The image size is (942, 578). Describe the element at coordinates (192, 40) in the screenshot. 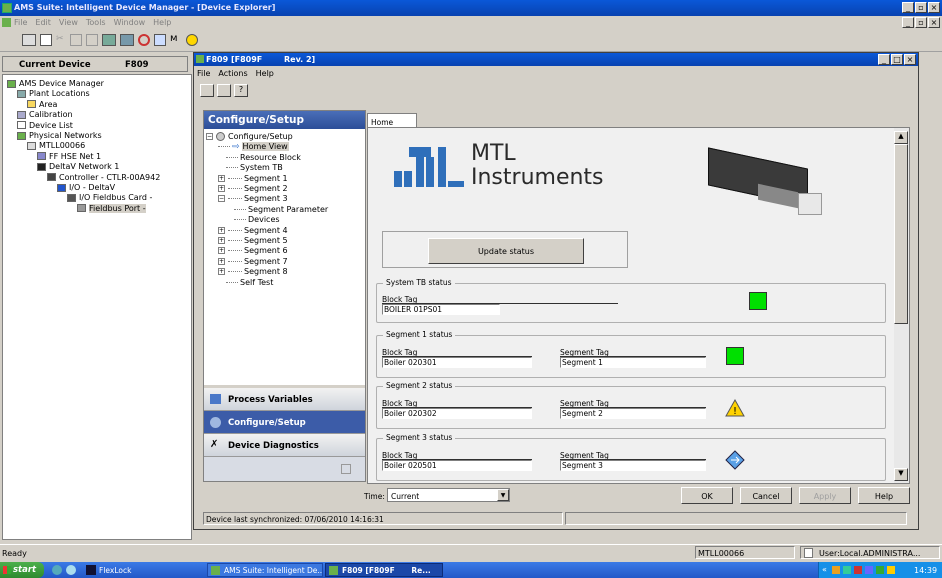

I see `info-icon` at that location.